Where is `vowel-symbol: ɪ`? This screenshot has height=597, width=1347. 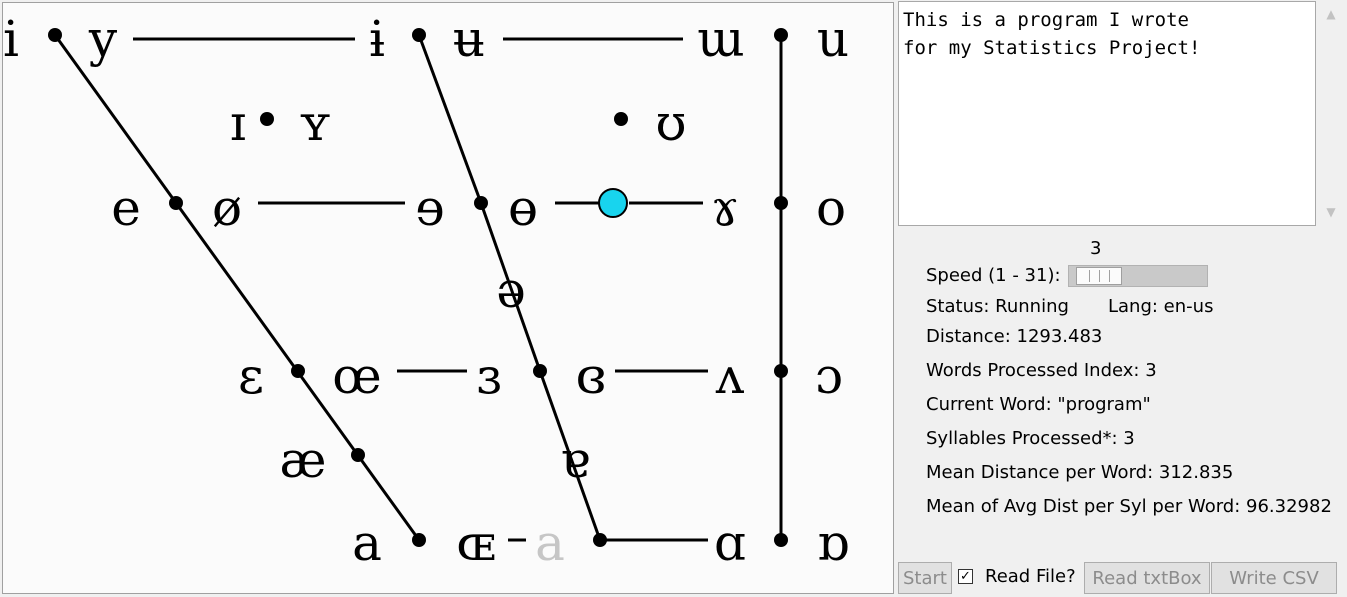
vowel-symbol: ɪ is located at coordinates (238, 123).